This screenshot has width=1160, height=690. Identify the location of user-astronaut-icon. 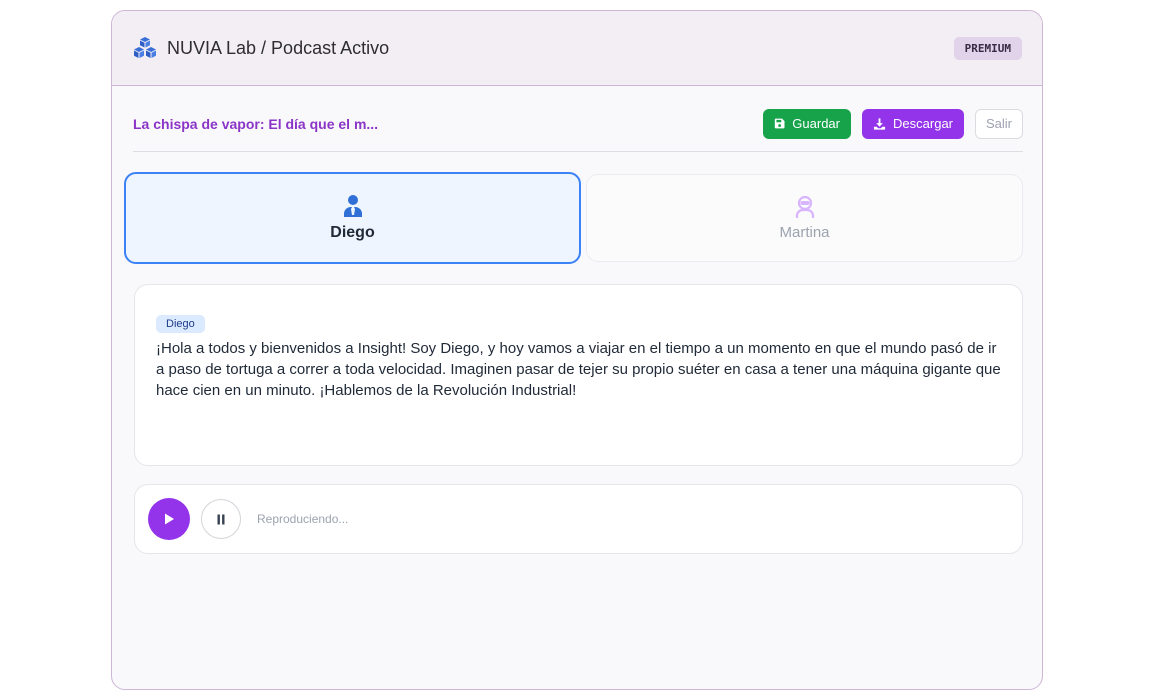
(804, 206).